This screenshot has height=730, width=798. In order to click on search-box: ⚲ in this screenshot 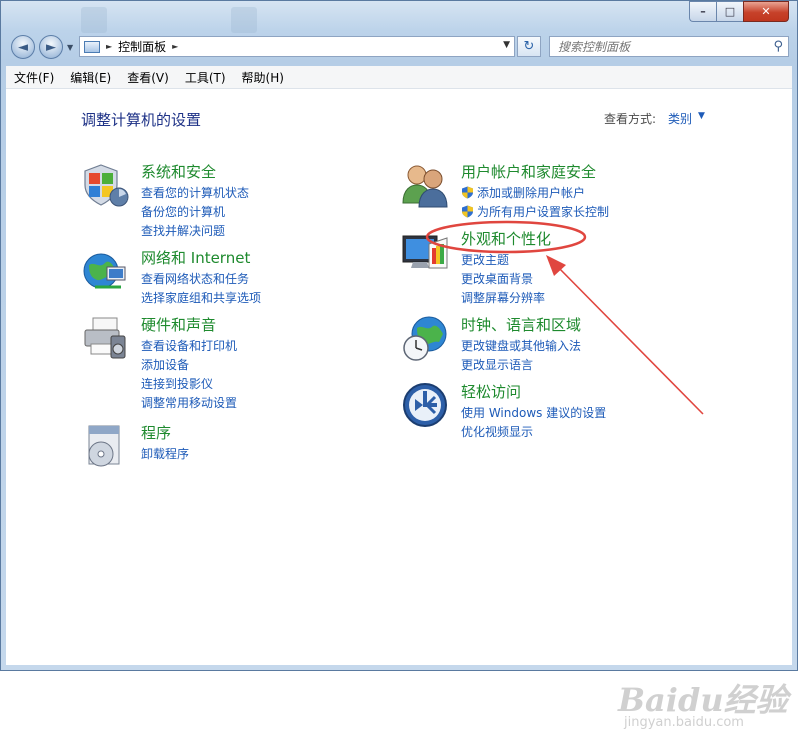, I will do `click(669, 46)`.